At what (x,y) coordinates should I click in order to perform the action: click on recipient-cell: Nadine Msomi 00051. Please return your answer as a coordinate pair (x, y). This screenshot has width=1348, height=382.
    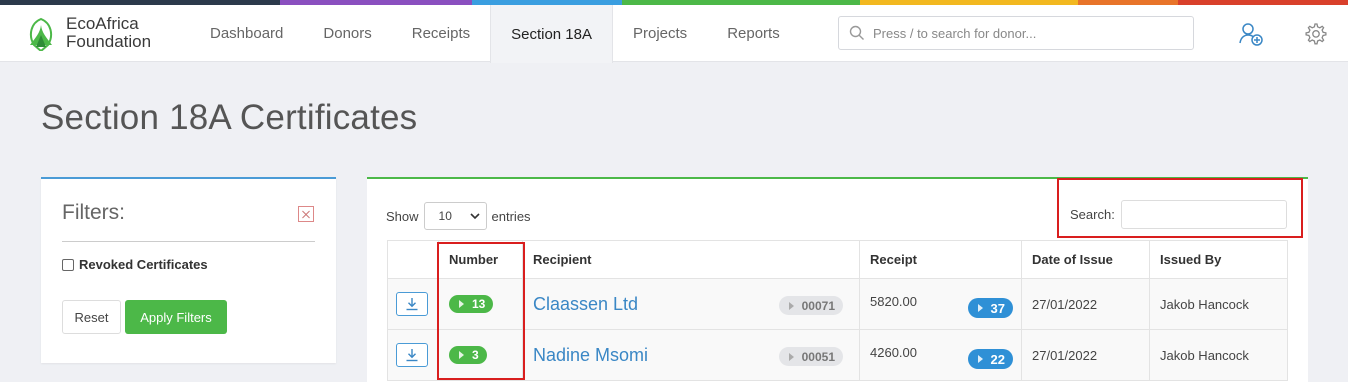
    Looking at the image, I should click on (691, 355).